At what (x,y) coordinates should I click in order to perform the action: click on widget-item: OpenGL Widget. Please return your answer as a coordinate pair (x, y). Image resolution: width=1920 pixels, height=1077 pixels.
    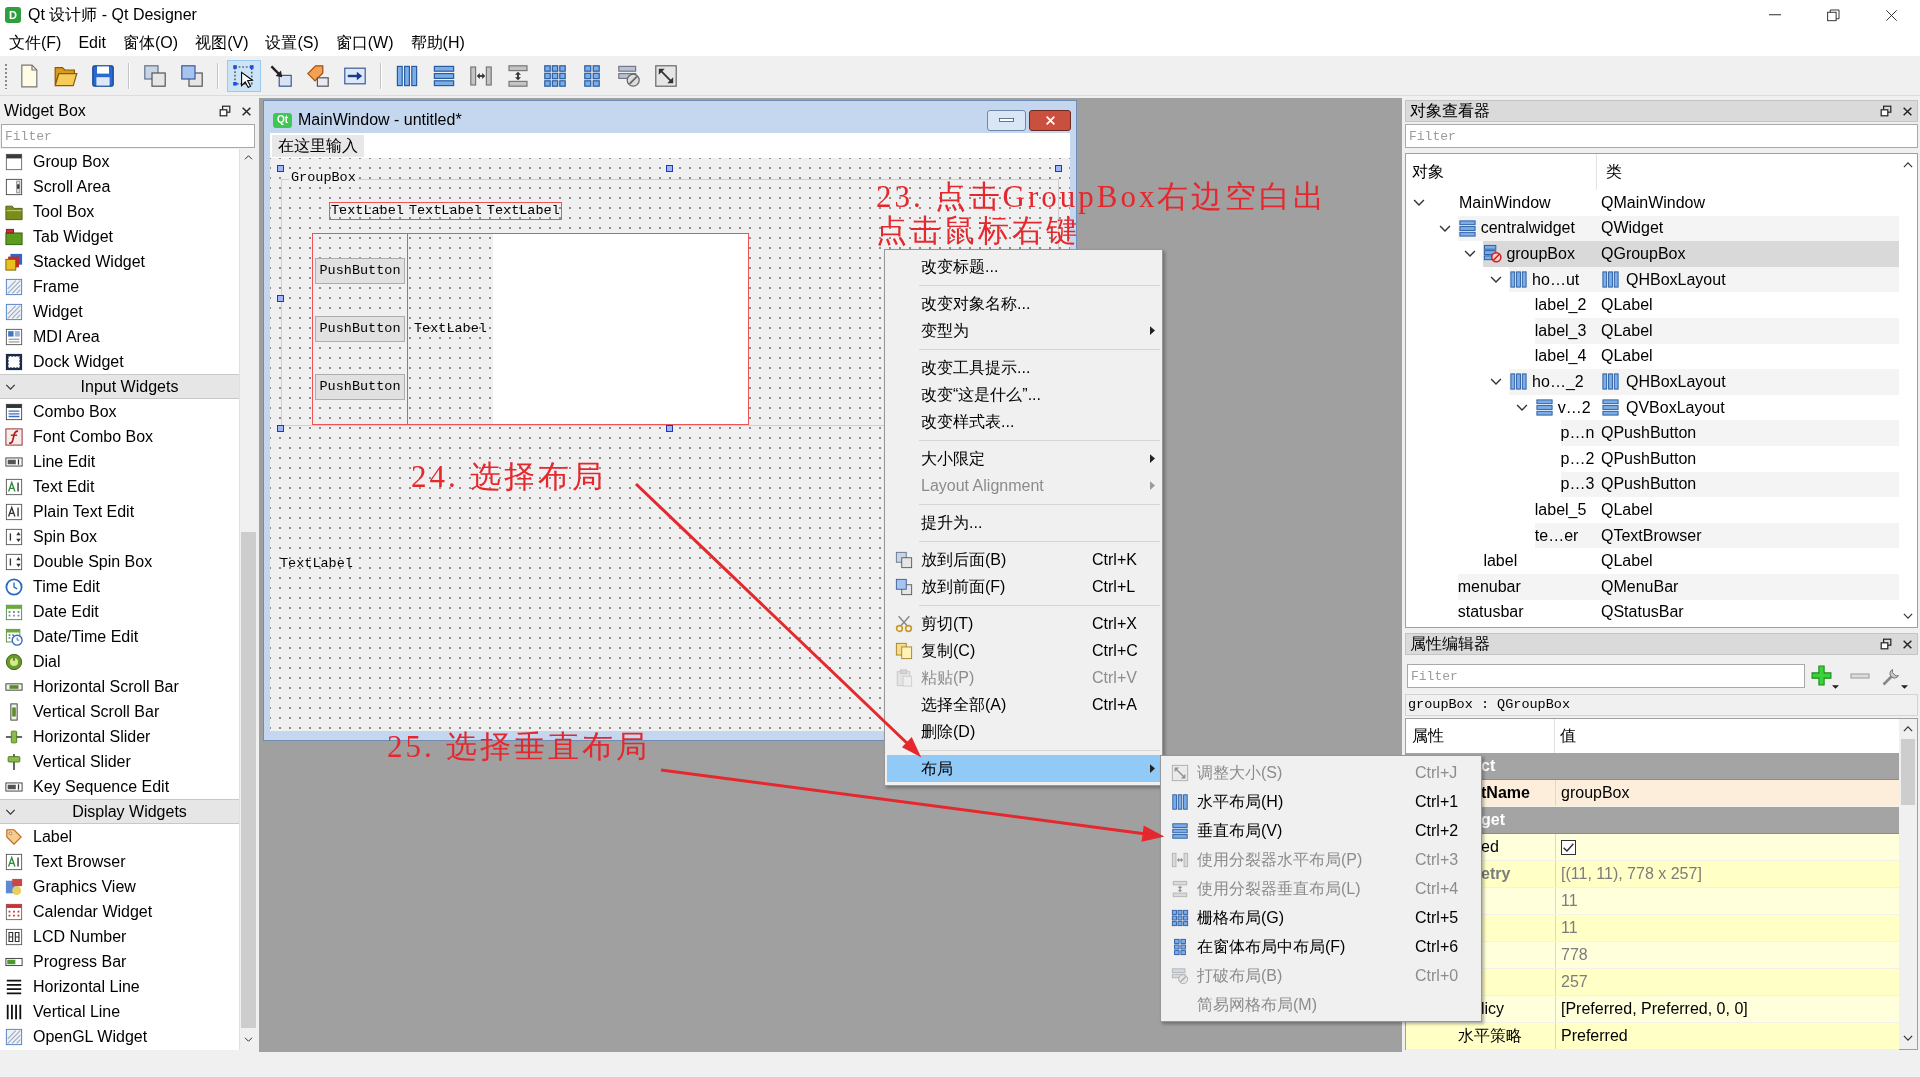
    Looking at the image, I should click on (119, 1036).